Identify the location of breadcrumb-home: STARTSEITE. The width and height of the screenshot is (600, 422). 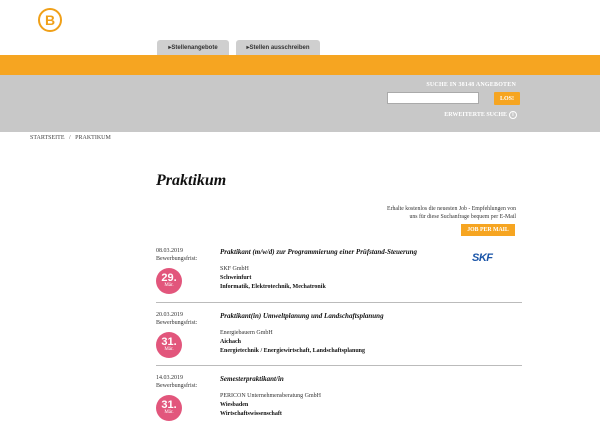
(47, 138).